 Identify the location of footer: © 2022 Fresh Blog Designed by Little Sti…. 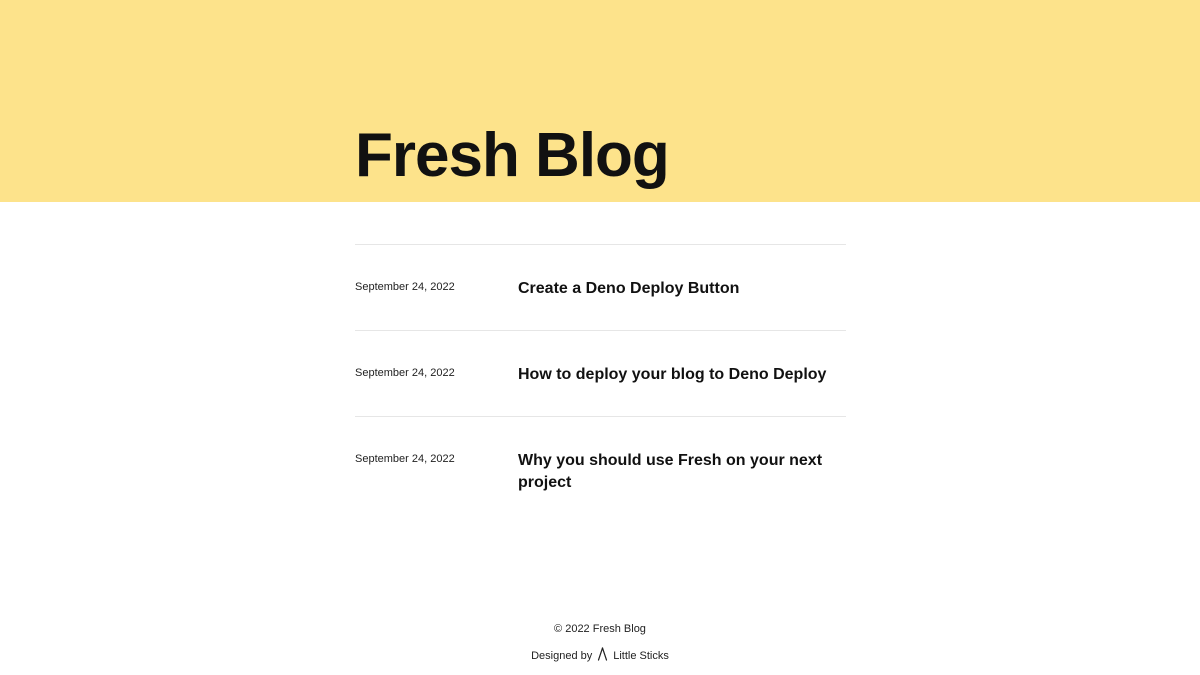
(600, 643).